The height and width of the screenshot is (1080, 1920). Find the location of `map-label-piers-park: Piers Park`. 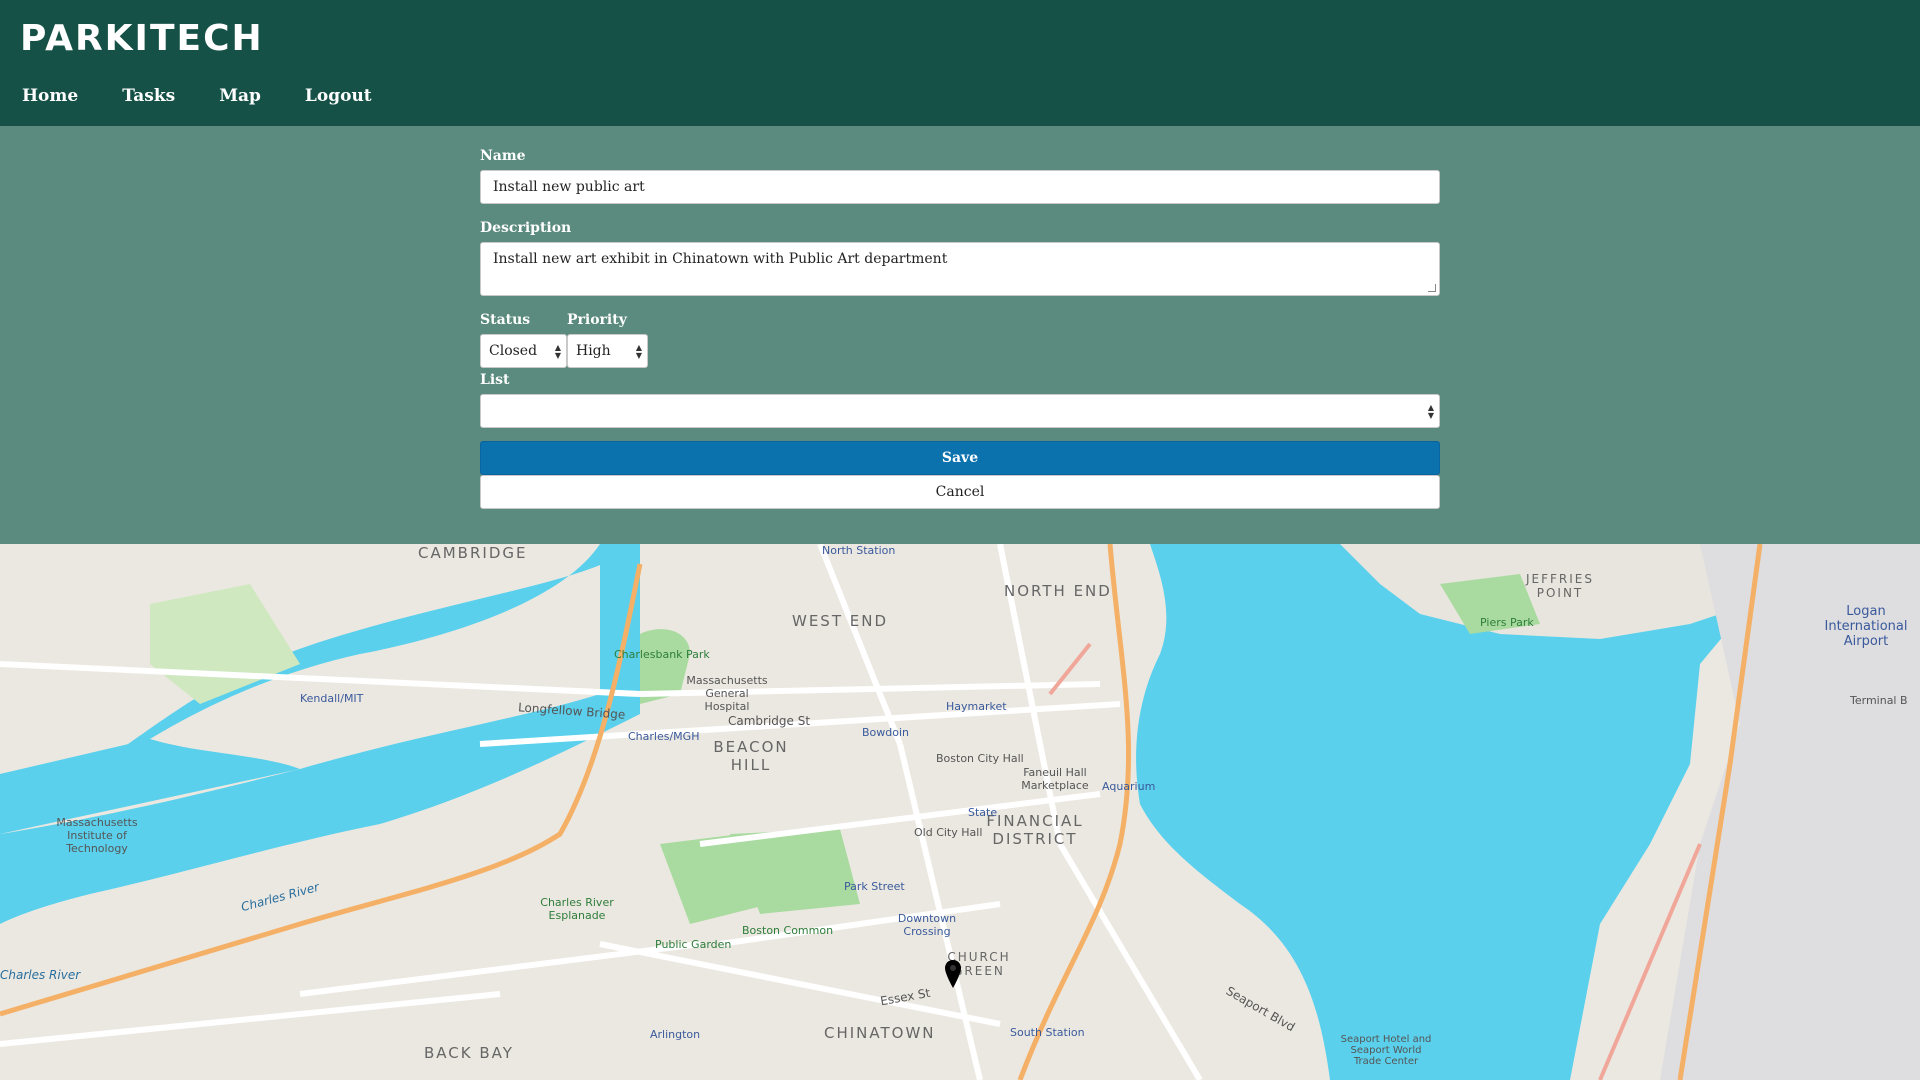

map-label-piers-park: Piers Park is located at coordinates (1507, 622).